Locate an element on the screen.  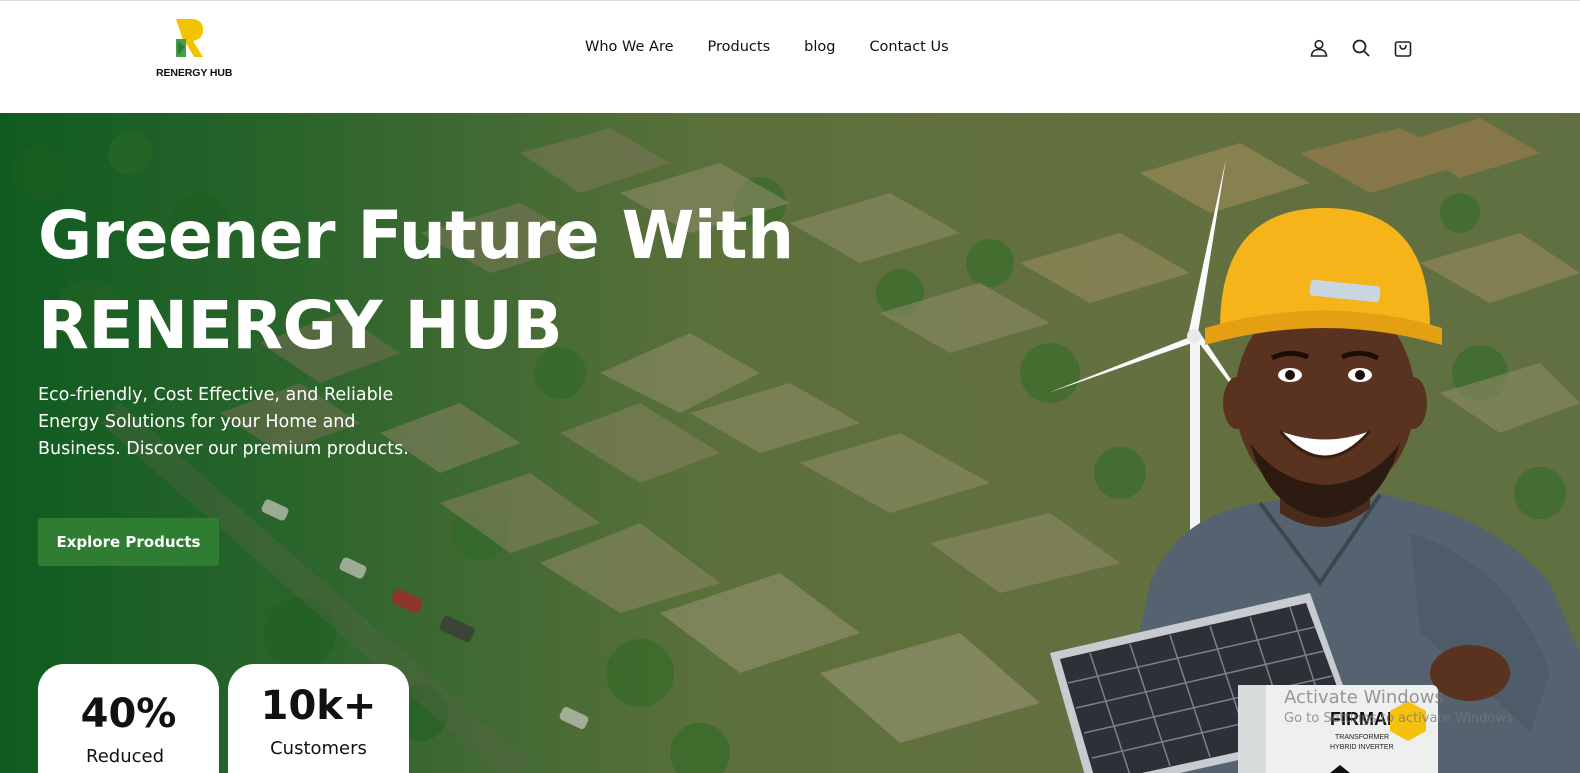
svg-text: HYBRID INVERTER is located at coordinates (1362, 747).